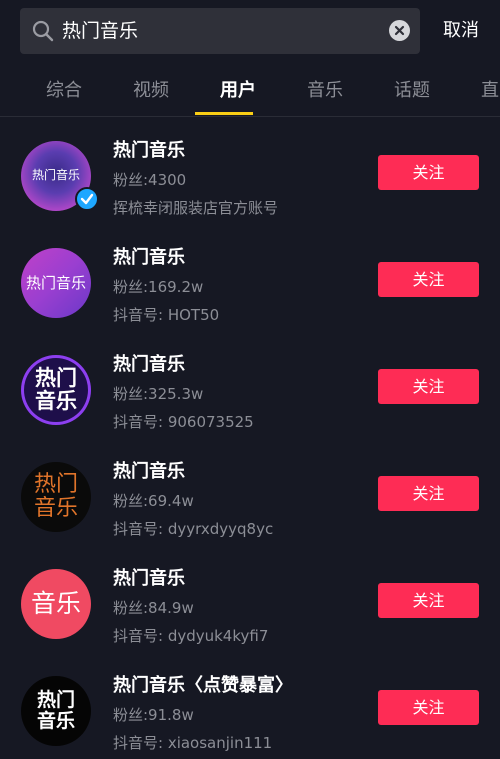  I want to click on verified-badge-icon, so click(87, 199).